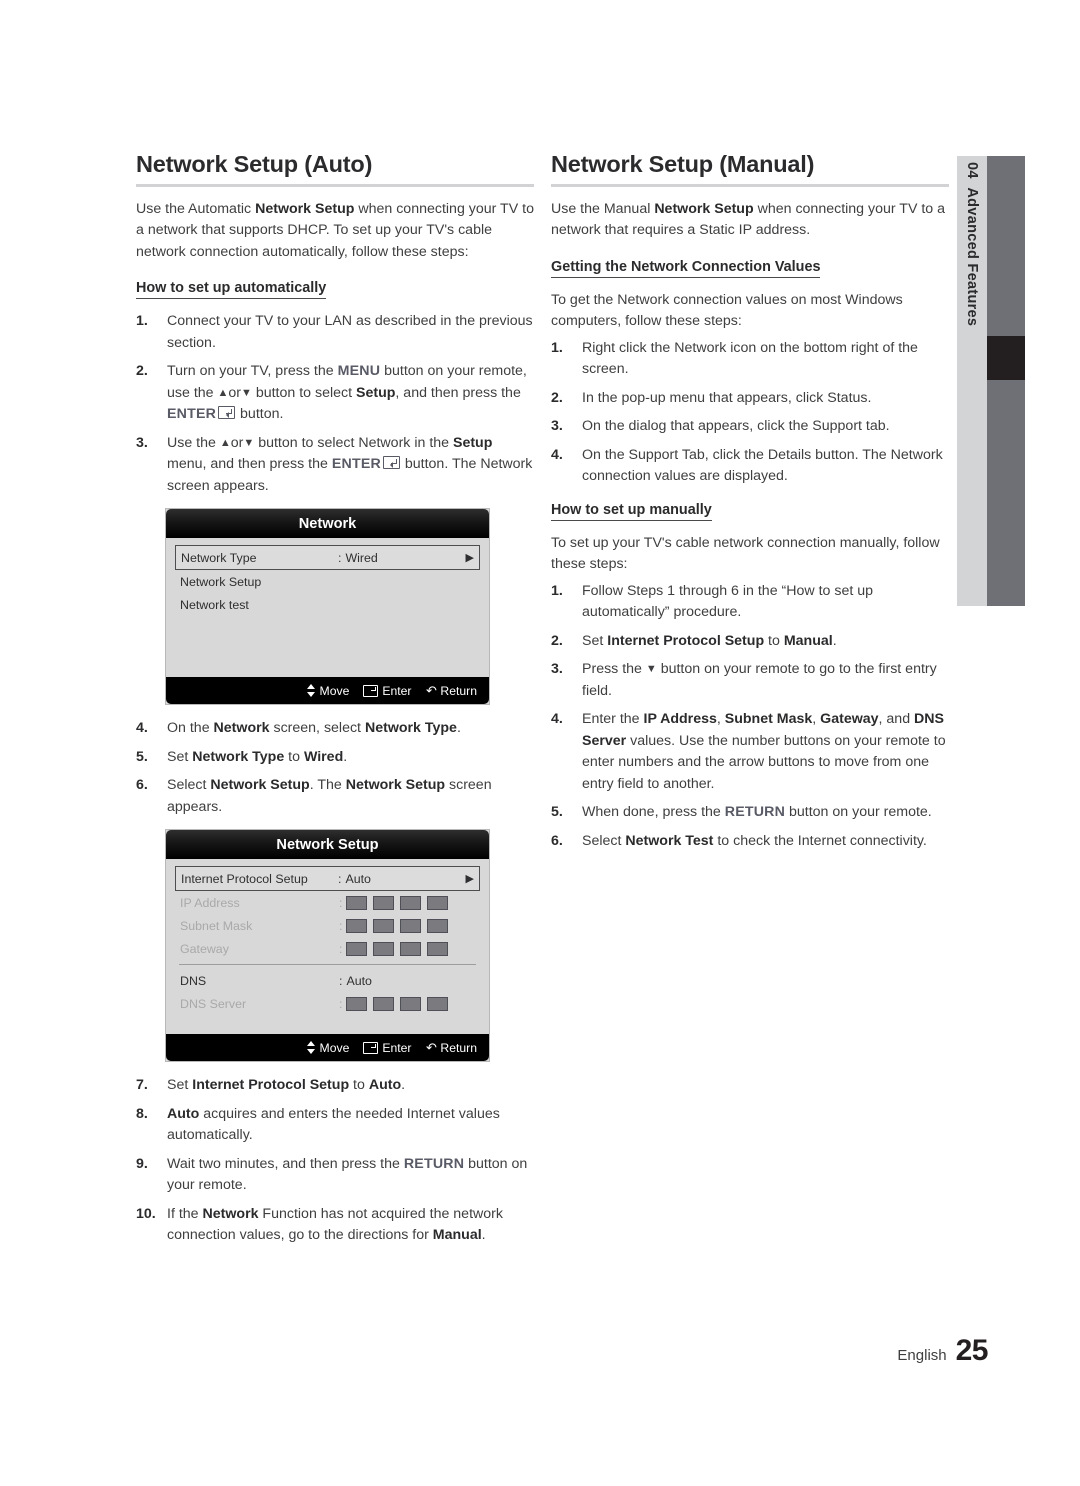 This screenshot has height=1486, width=1080. What do you see at coordinates (327, 980) in the screenshot?
I see `osd-row-dns: DNS : Auto` at bounding box center [327, 980].